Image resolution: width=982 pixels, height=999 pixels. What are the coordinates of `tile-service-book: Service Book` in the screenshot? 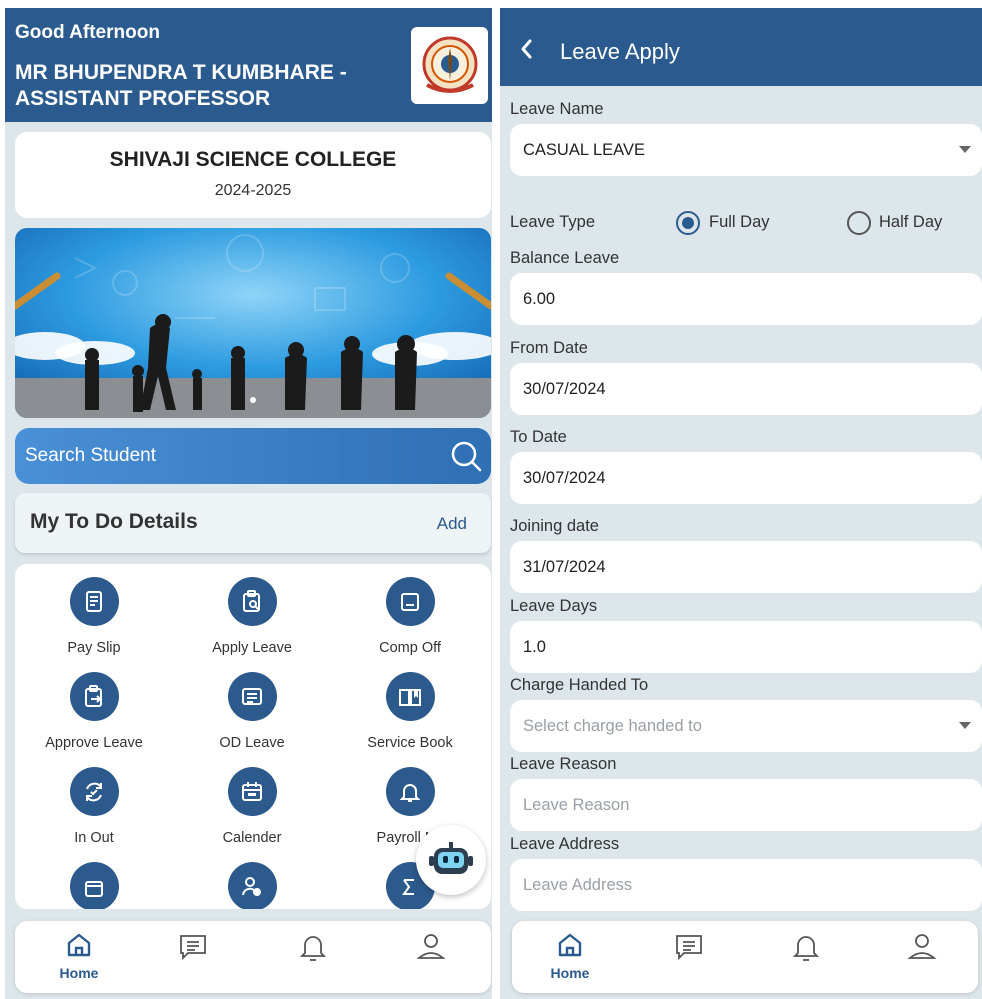 It's located at (410, 711).